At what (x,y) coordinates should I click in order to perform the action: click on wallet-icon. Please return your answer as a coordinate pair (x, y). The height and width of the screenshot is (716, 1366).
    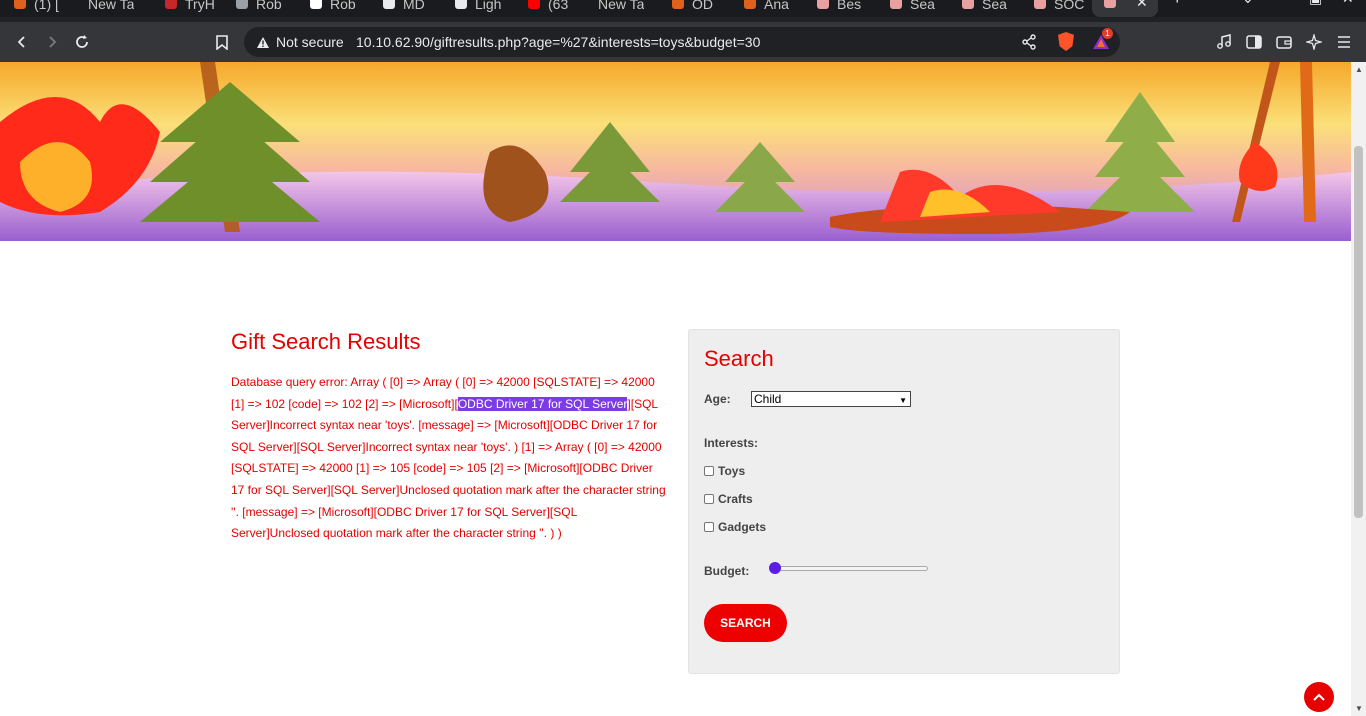
    Looking at the image, I should click on (1284, 42).